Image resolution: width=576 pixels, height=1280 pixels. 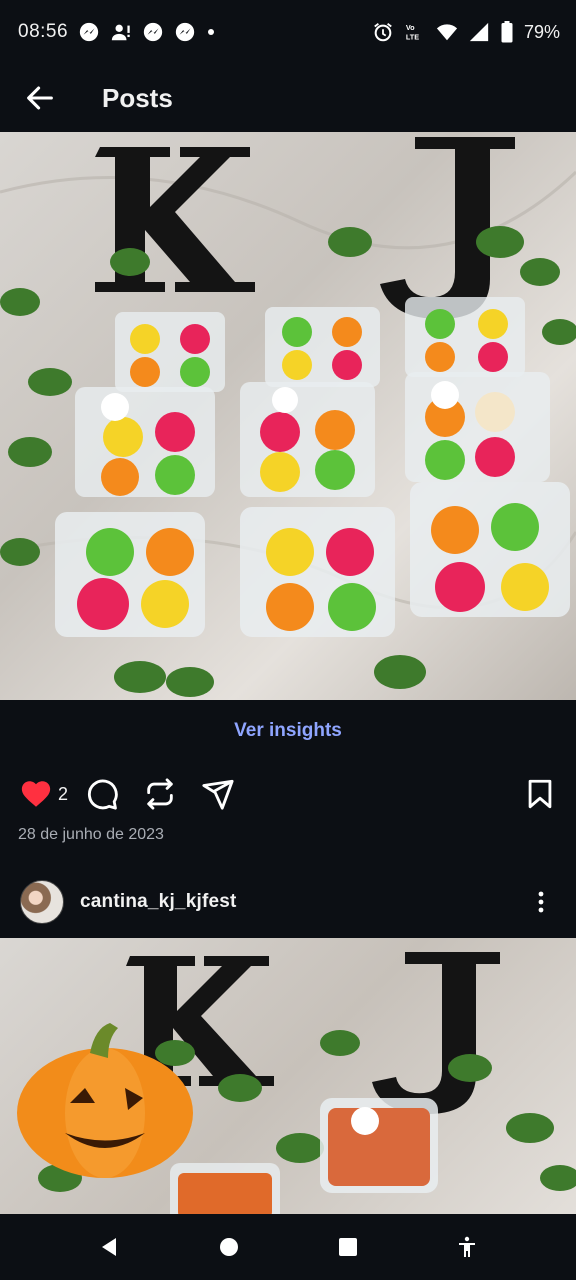 I want to click on send-icon, so click(x=218, y=794).